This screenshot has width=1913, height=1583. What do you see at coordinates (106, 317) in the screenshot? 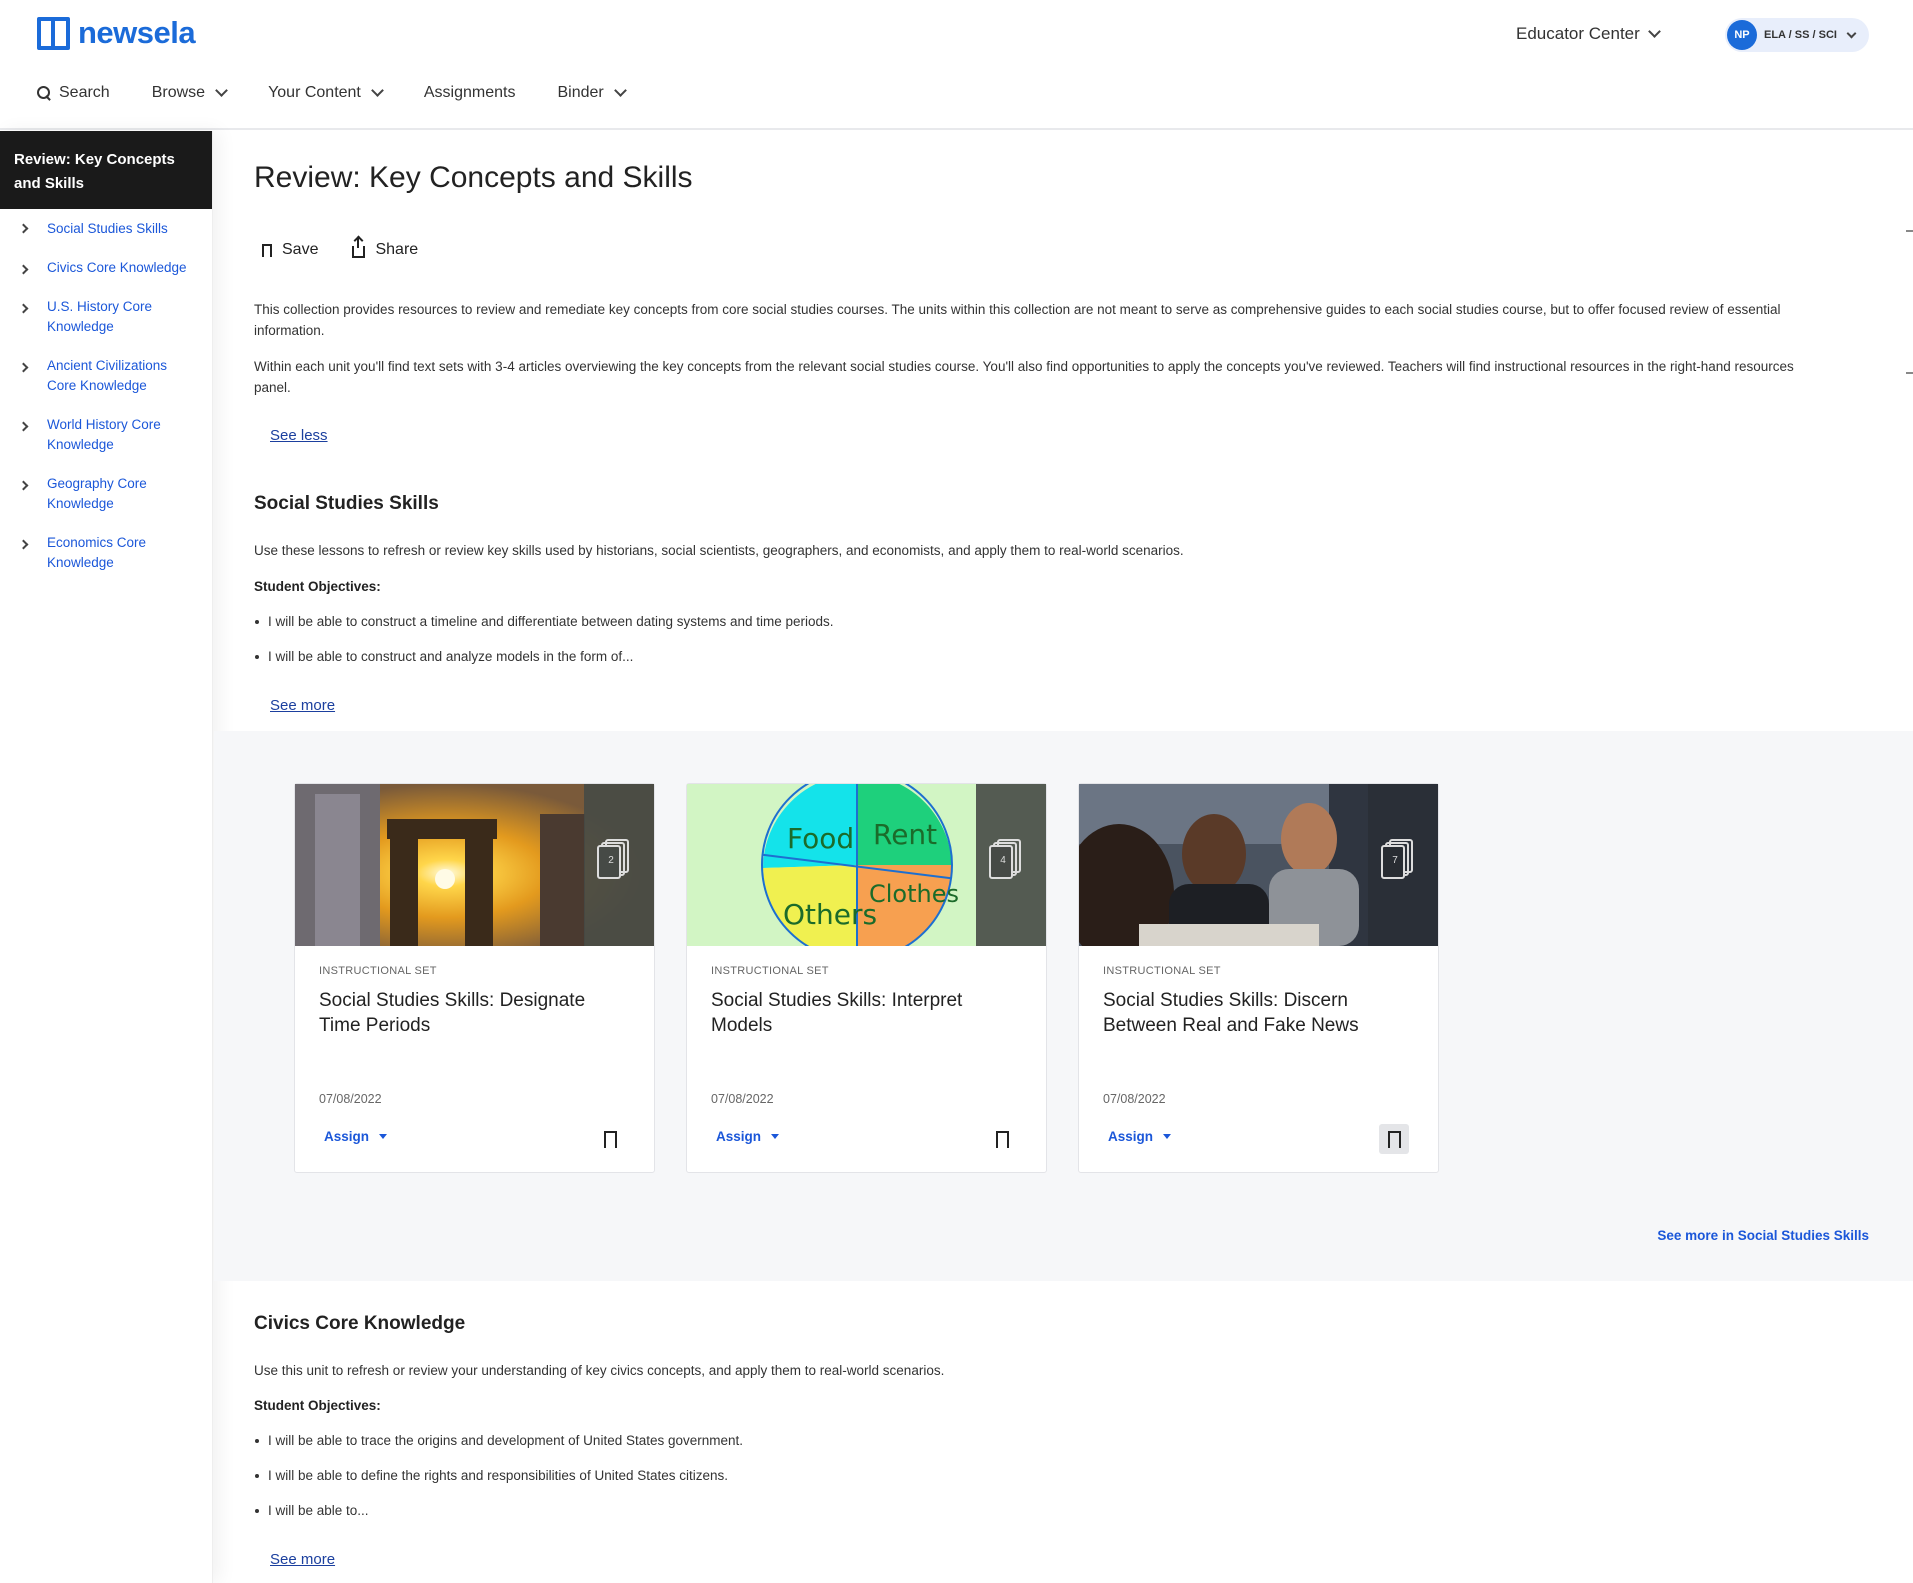
I see `sidebar-item-us-history: U.S. History Core Knowledge` at bounding box center [106, 317].